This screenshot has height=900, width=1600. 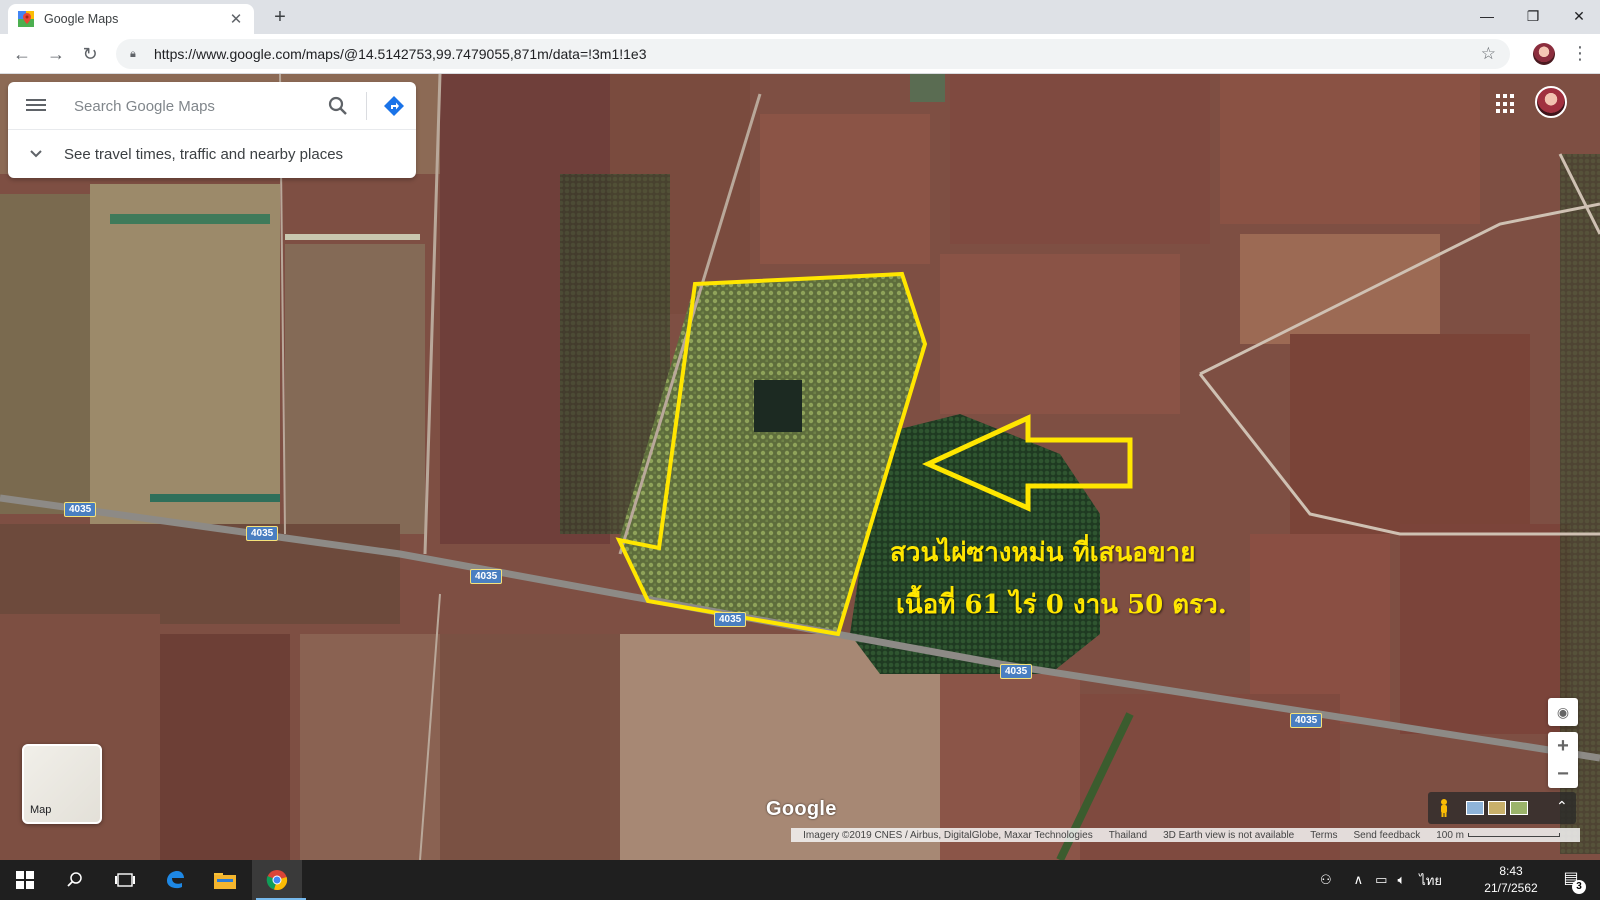 What do you see at coordinates (175, 880) in the screenshot?
I see `edge-icon` at bounding box center [175, 880].